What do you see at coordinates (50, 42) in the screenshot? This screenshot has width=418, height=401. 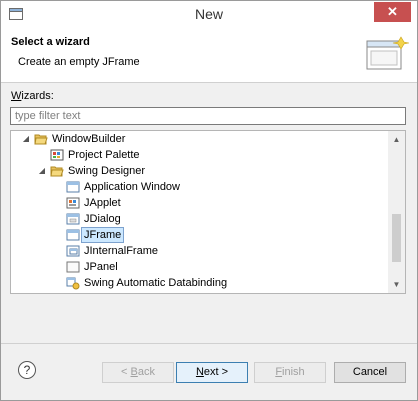 I see `header-title: Select a wizard` at bounding box center [50, 42].